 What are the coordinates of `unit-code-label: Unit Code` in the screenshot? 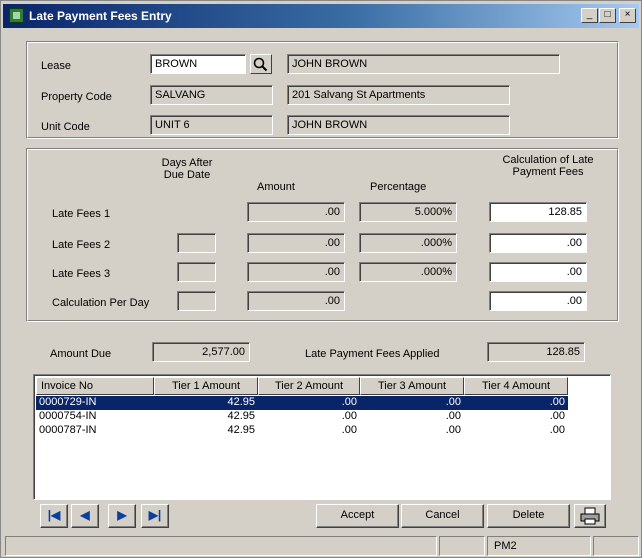 It's located at (65, 127).